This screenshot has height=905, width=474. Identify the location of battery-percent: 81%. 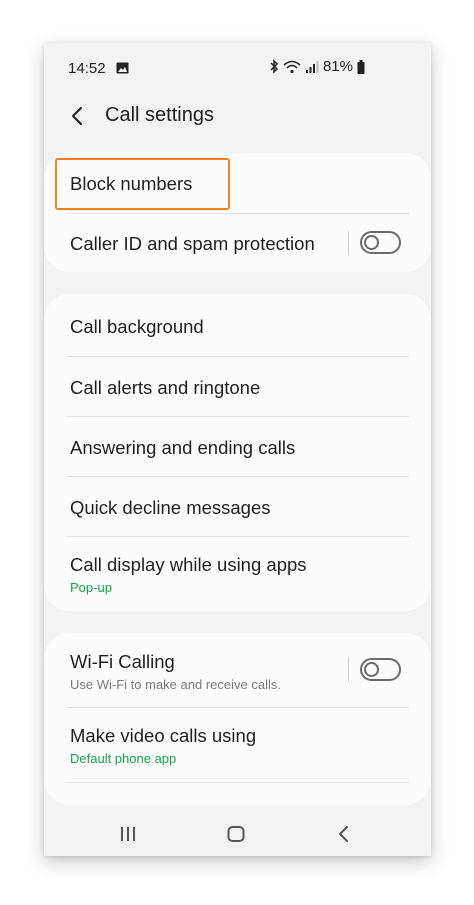
(337, 66).